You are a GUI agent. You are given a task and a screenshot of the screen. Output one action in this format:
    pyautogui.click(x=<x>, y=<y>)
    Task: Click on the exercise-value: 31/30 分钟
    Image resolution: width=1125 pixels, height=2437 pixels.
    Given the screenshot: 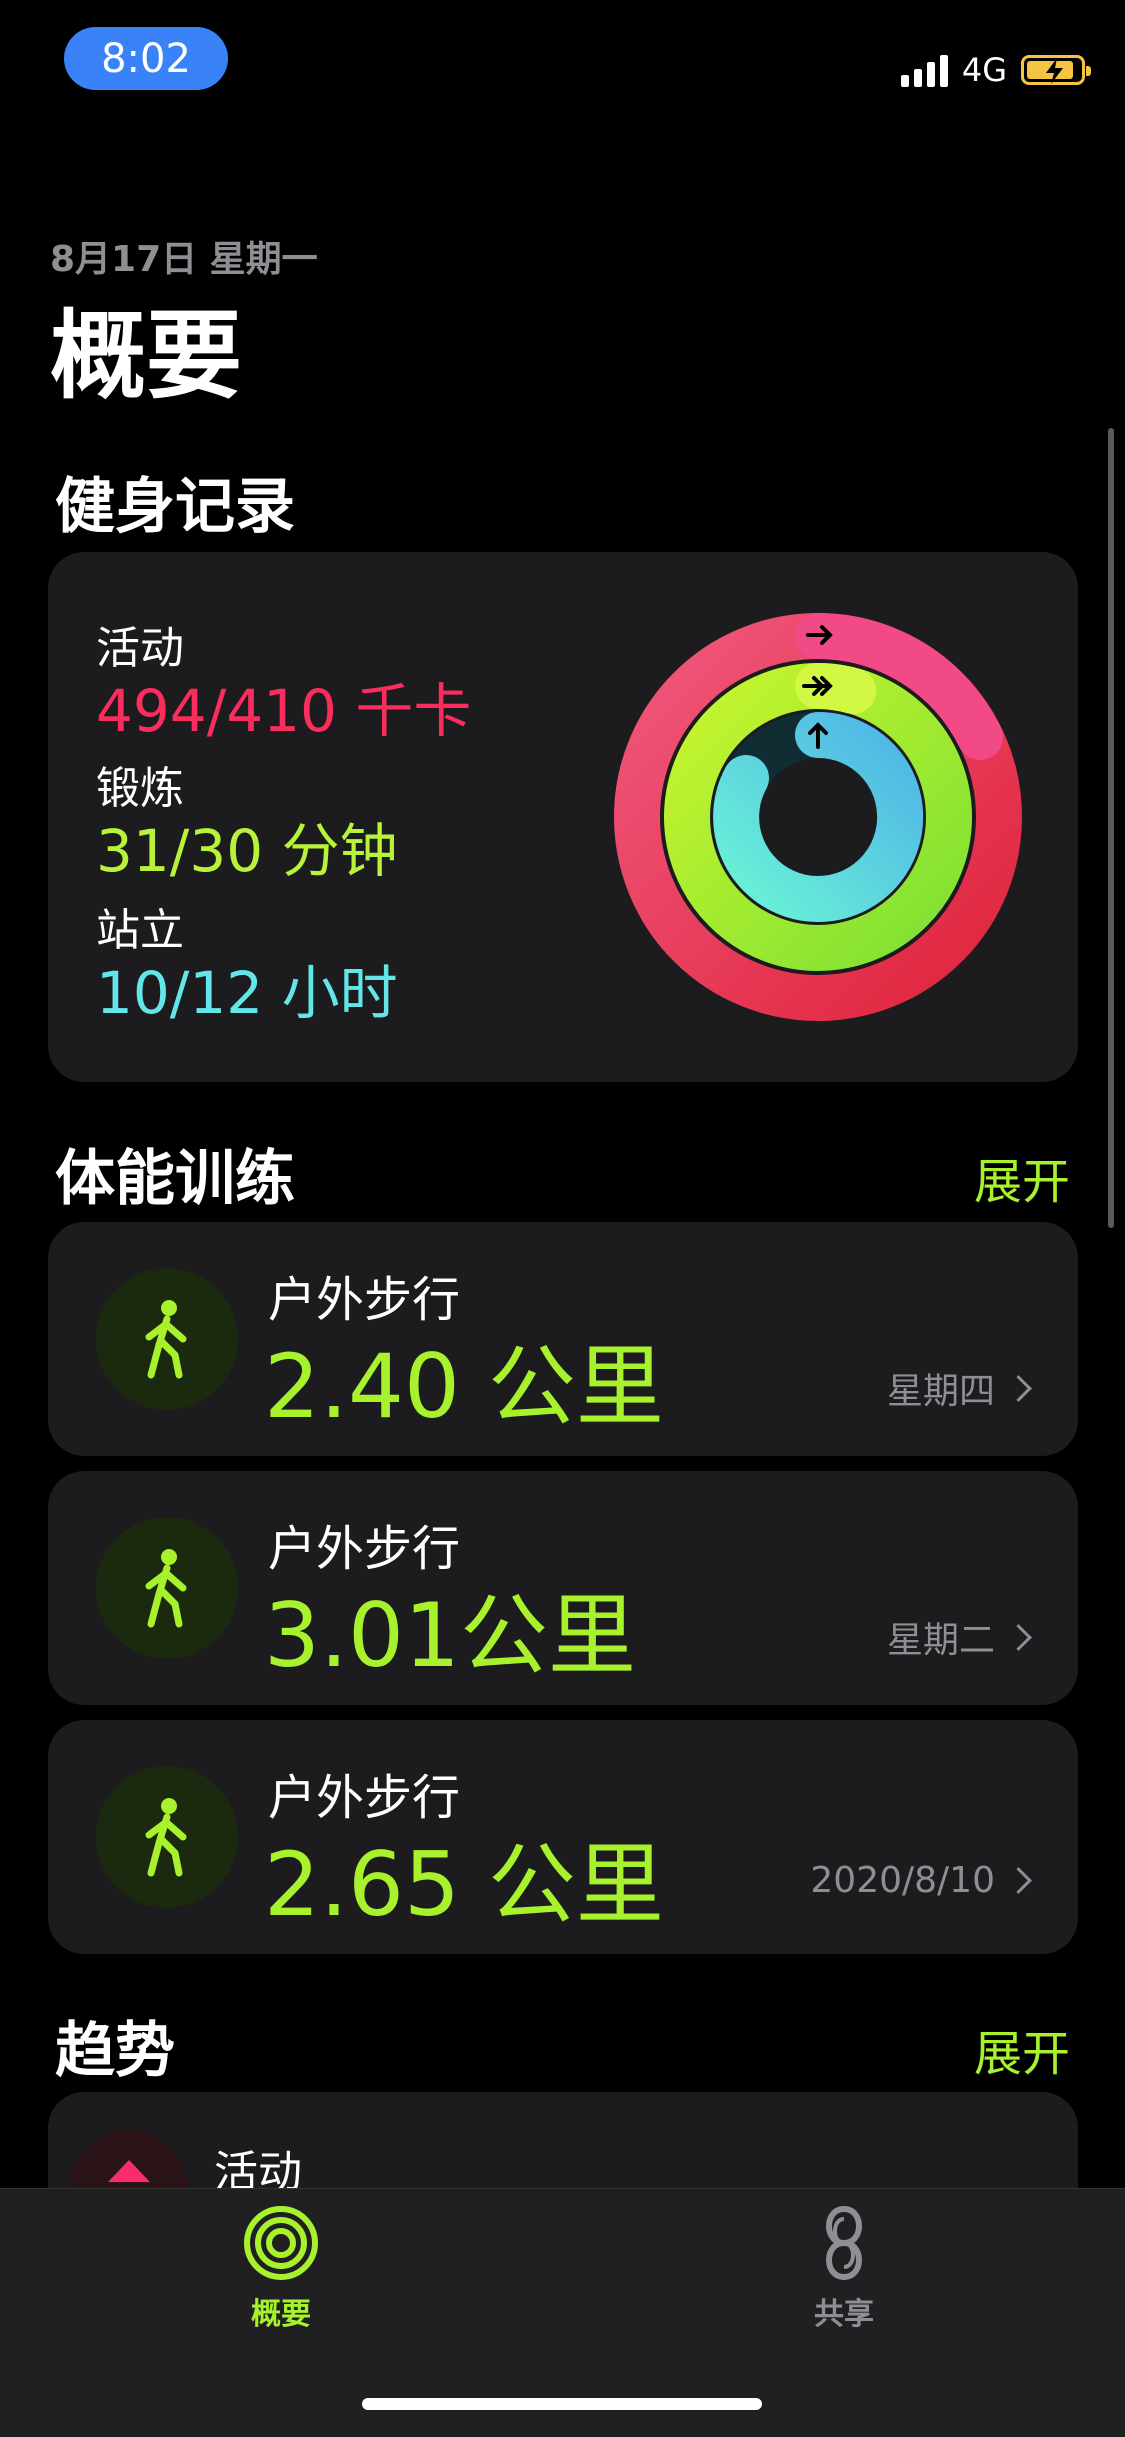 What is the action you would take?
    pyautogui.click(x=247, y=851)
    